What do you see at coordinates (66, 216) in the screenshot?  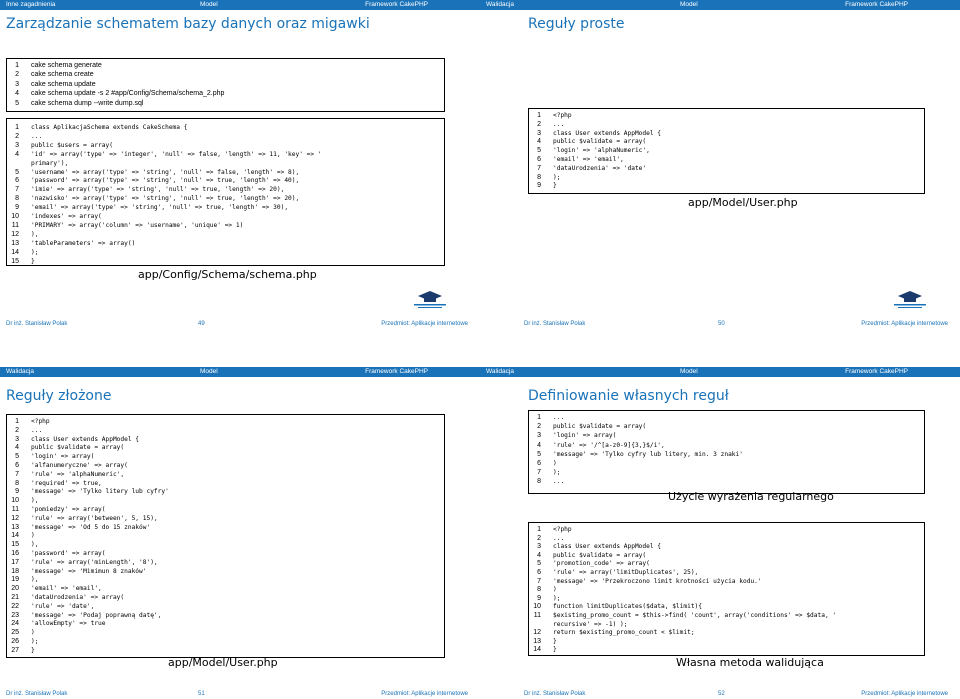 I see `code-text: 'indexes' => array(` at bounding box center [66, 216].